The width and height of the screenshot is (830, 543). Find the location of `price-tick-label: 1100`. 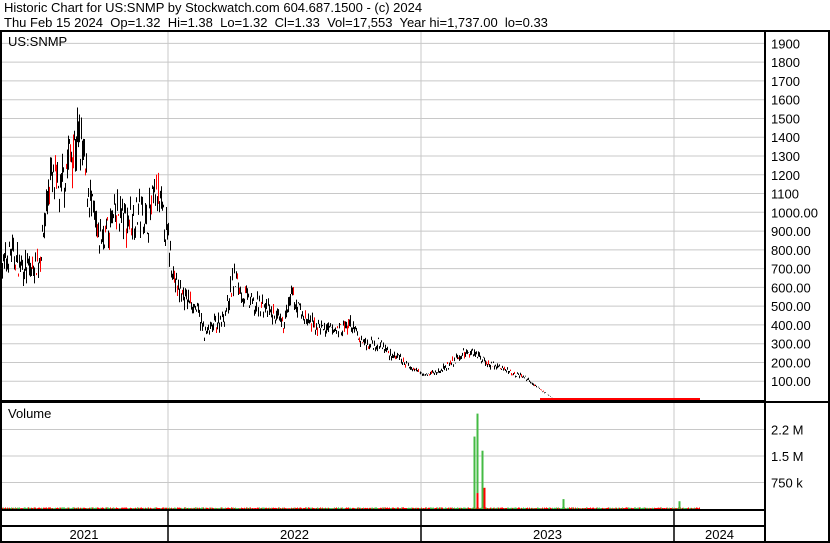

price-tick-label: 1100 is located at coordinates (785, 194).